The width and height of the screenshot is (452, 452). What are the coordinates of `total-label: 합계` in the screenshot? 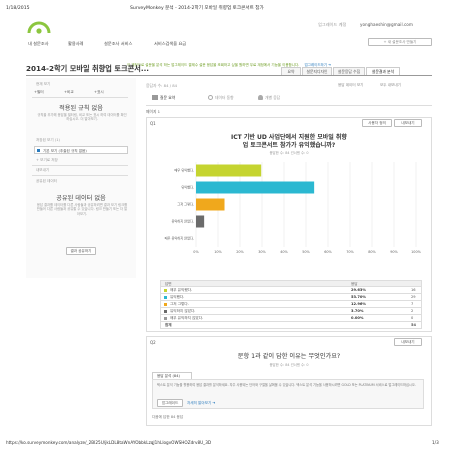 It's located at (168, 325).